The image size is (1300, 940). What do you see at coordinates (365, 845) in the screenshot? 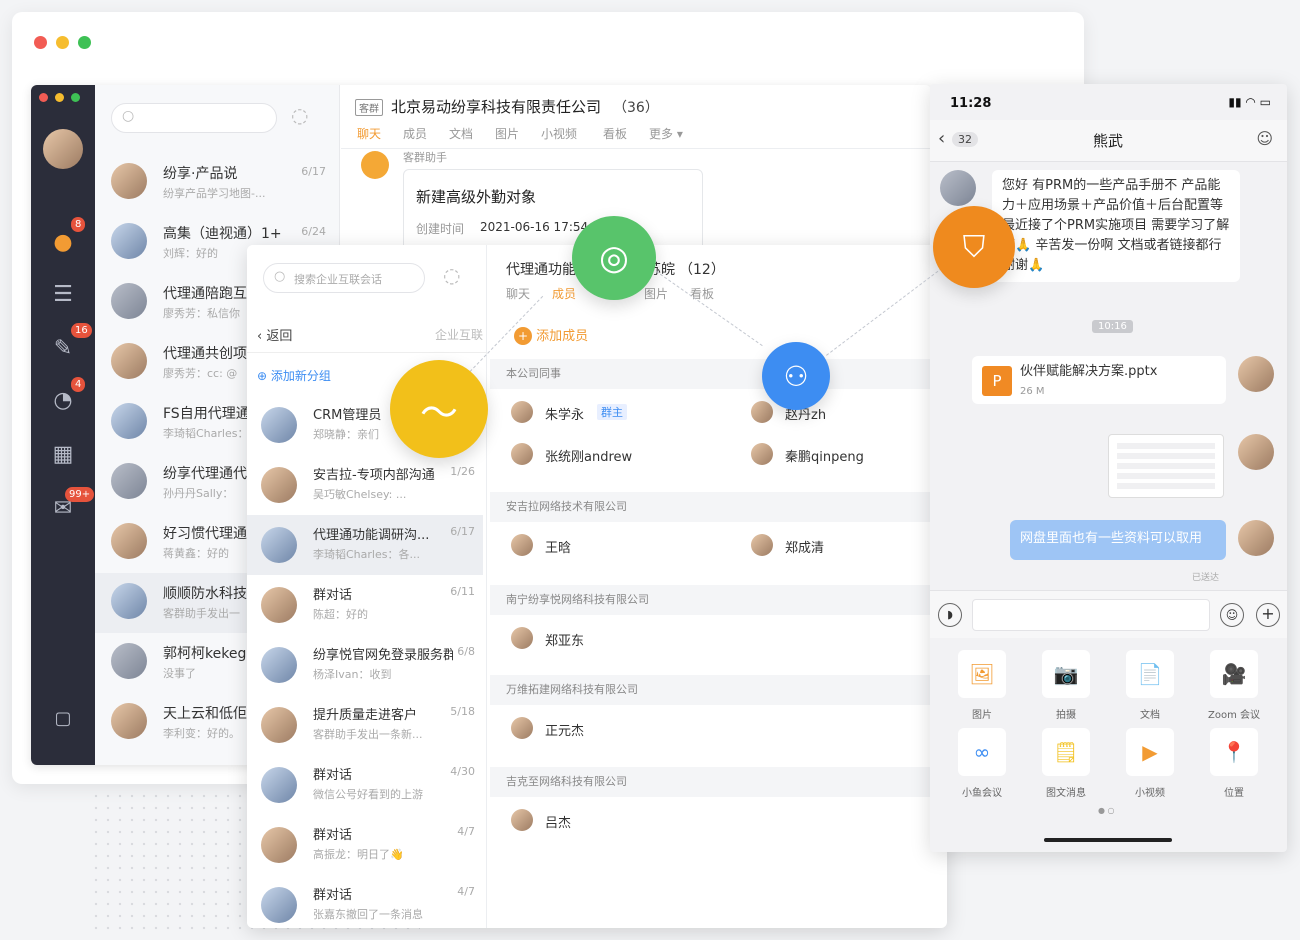
I see `enterprise-conversation-item: 群对话 高振龙：明日了👋 4/7` at bounding box center [365, 845].